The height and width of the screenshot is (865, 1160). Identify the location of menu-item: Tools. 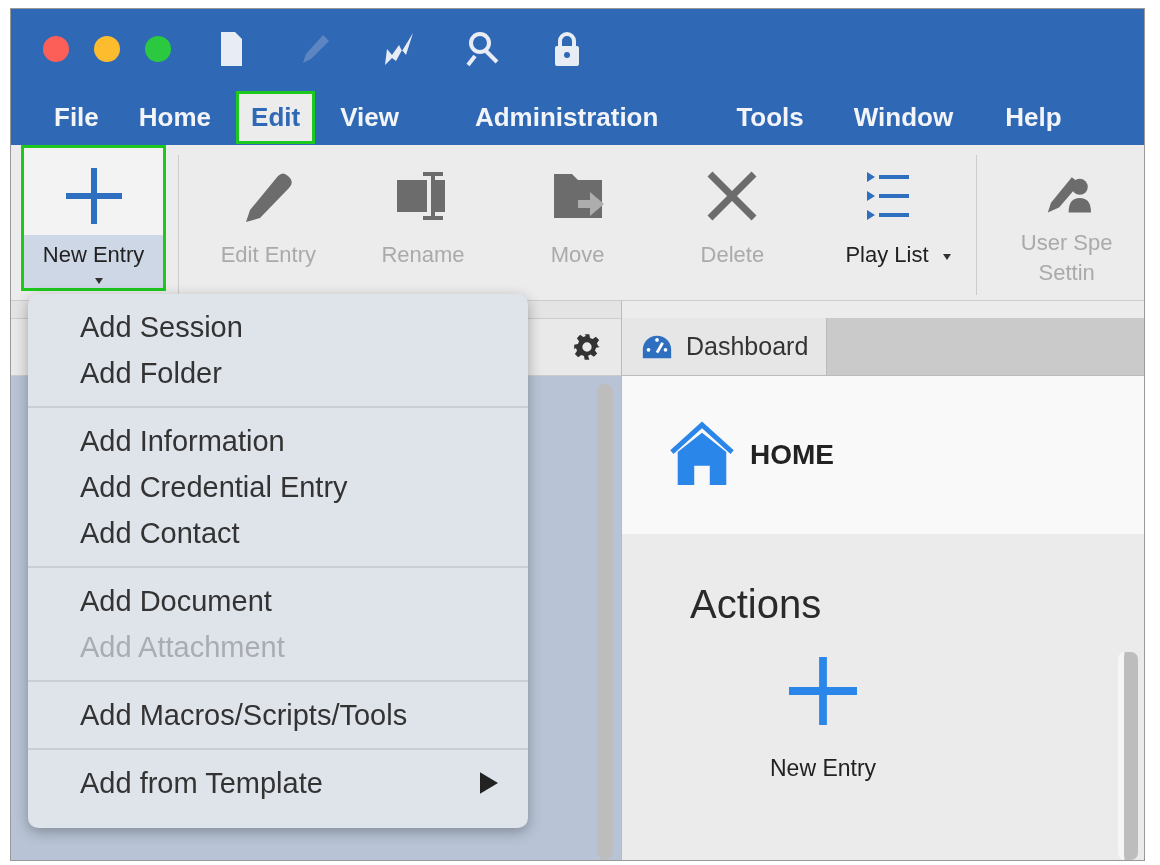
(770, 117).